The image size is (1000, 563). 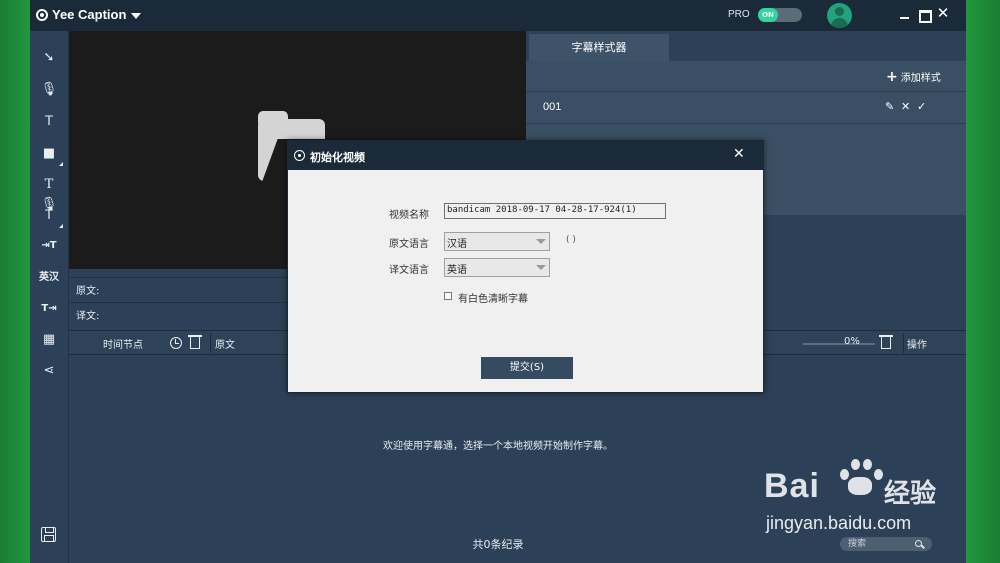 What do you see at coordinates (498, 446) in the screenshot?
I see `welcome-text: 欢迎使用字幕通，选择一个本地视频开始制作字幕。` at bounding box center [498, 446].